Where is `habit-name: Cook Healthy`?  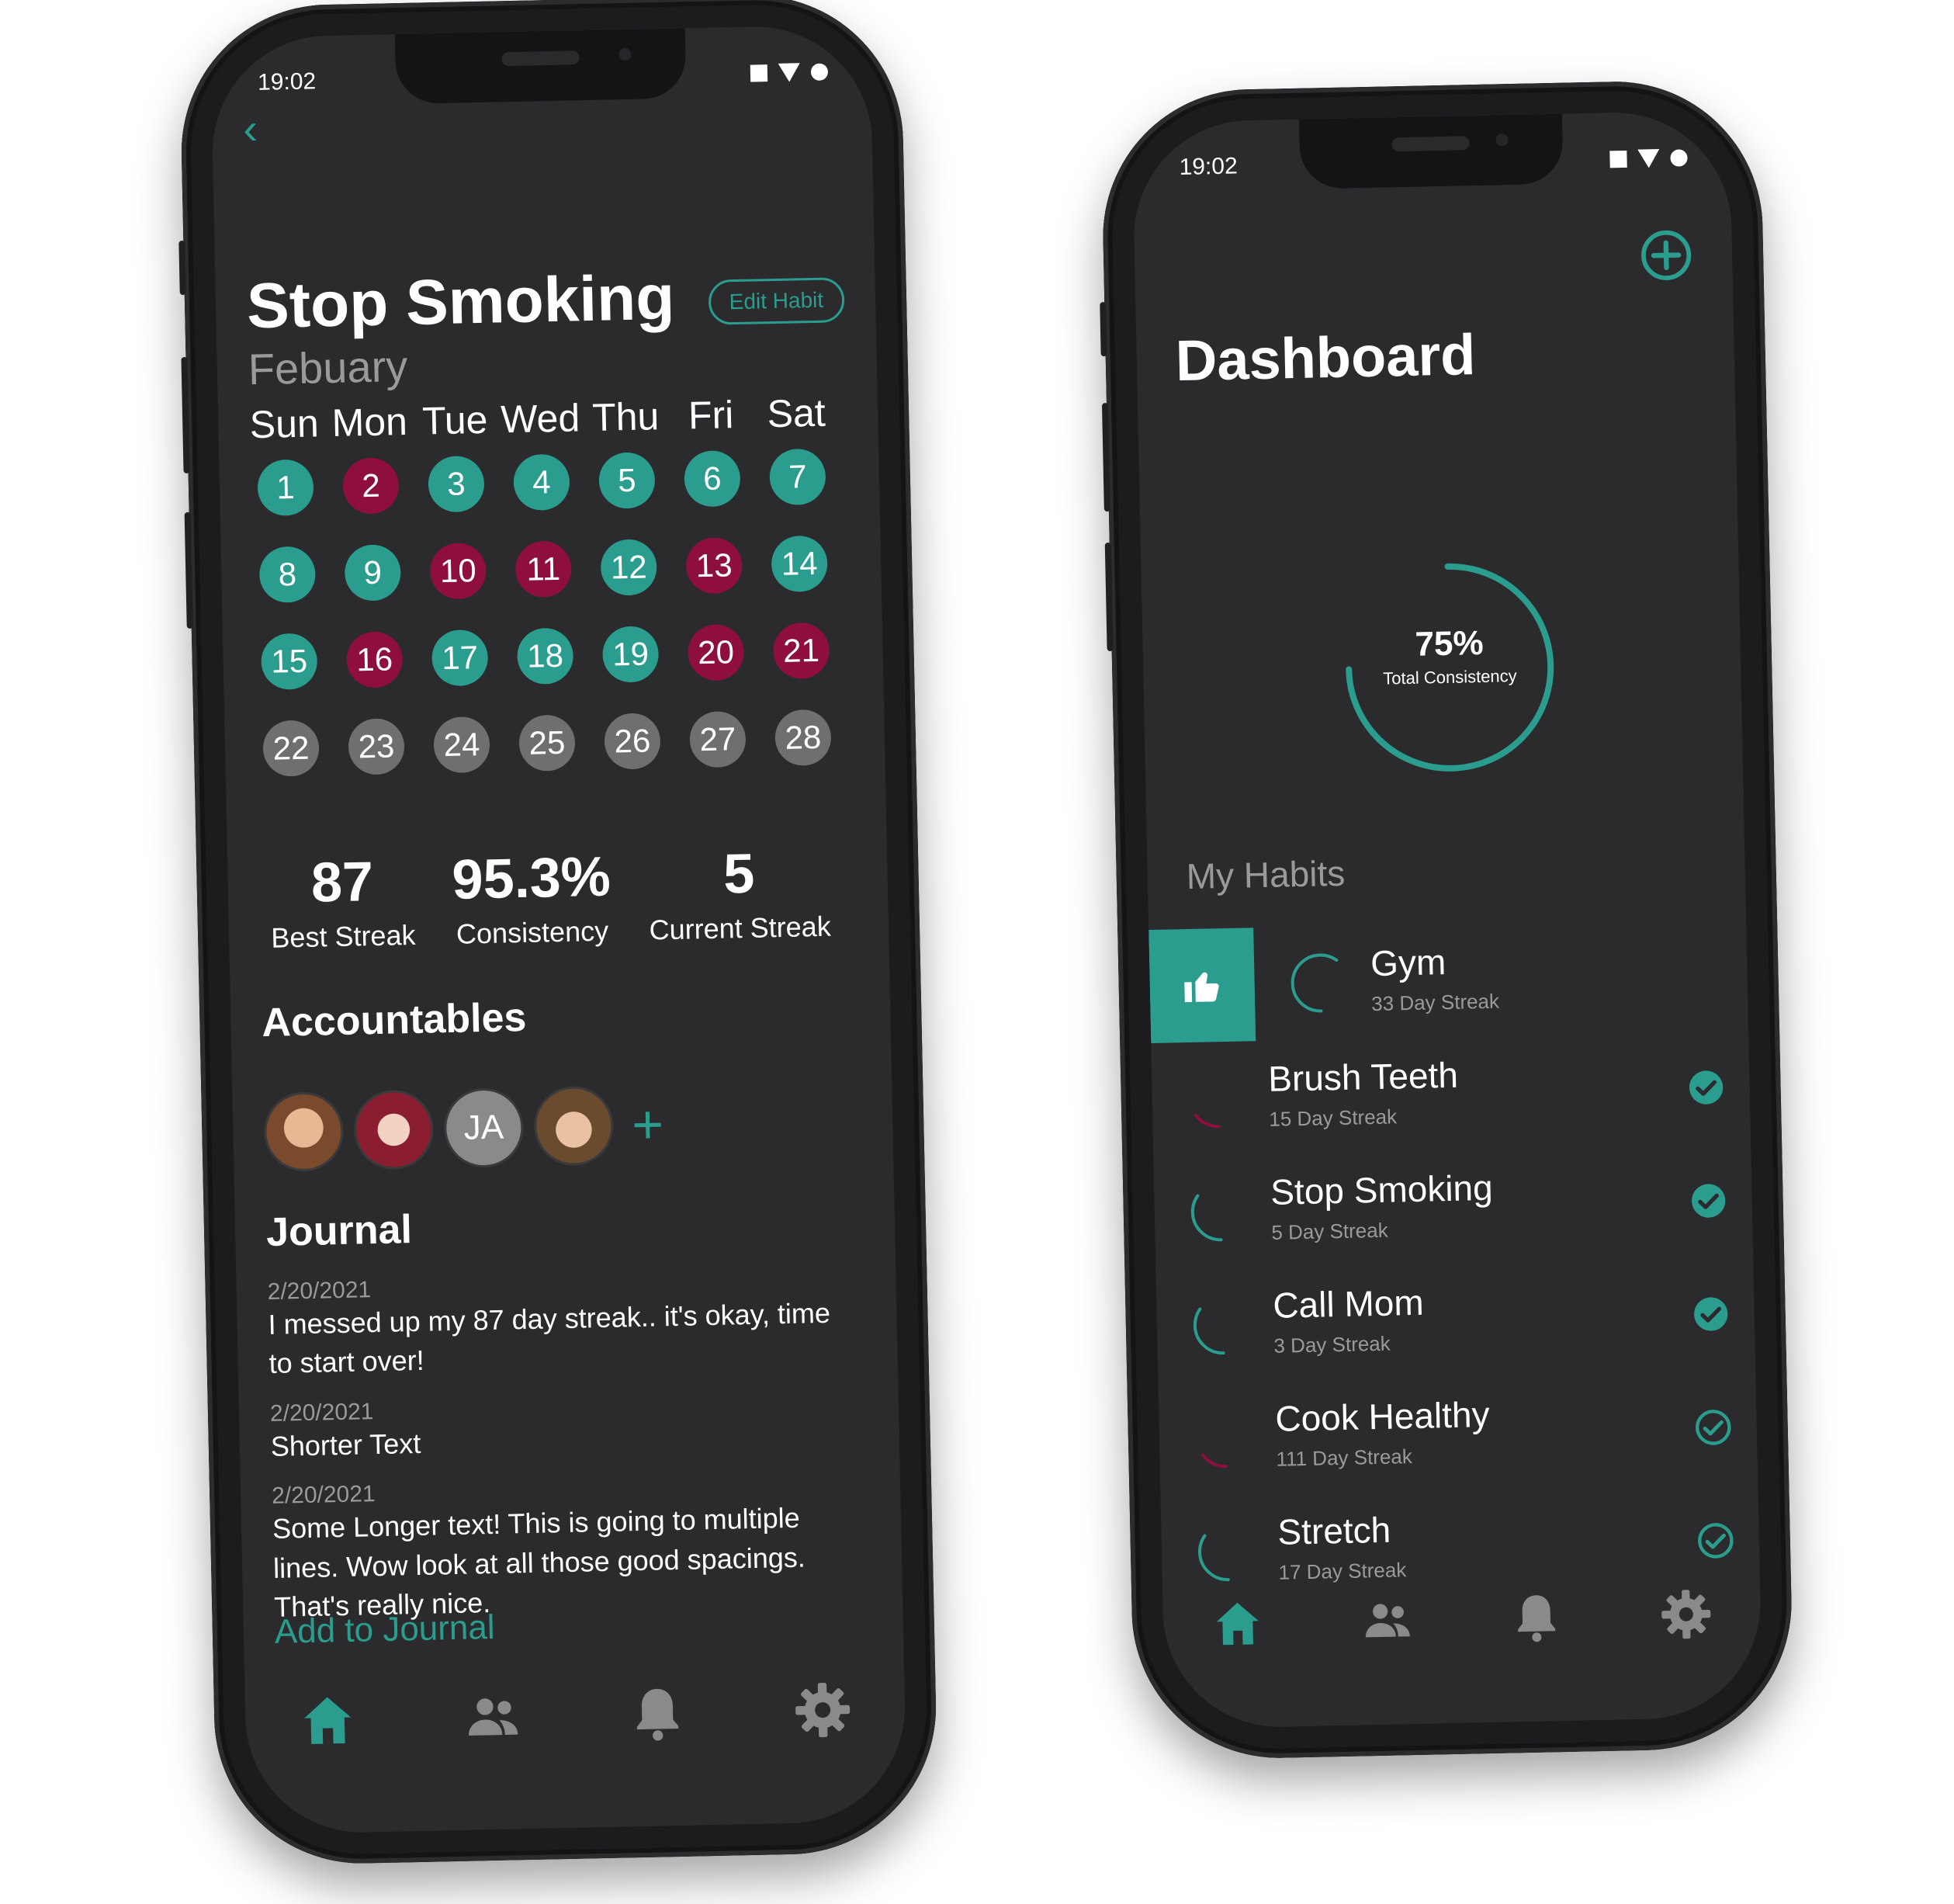
habit-name: Cook Healthy is located at coordinates (1382, 1417).